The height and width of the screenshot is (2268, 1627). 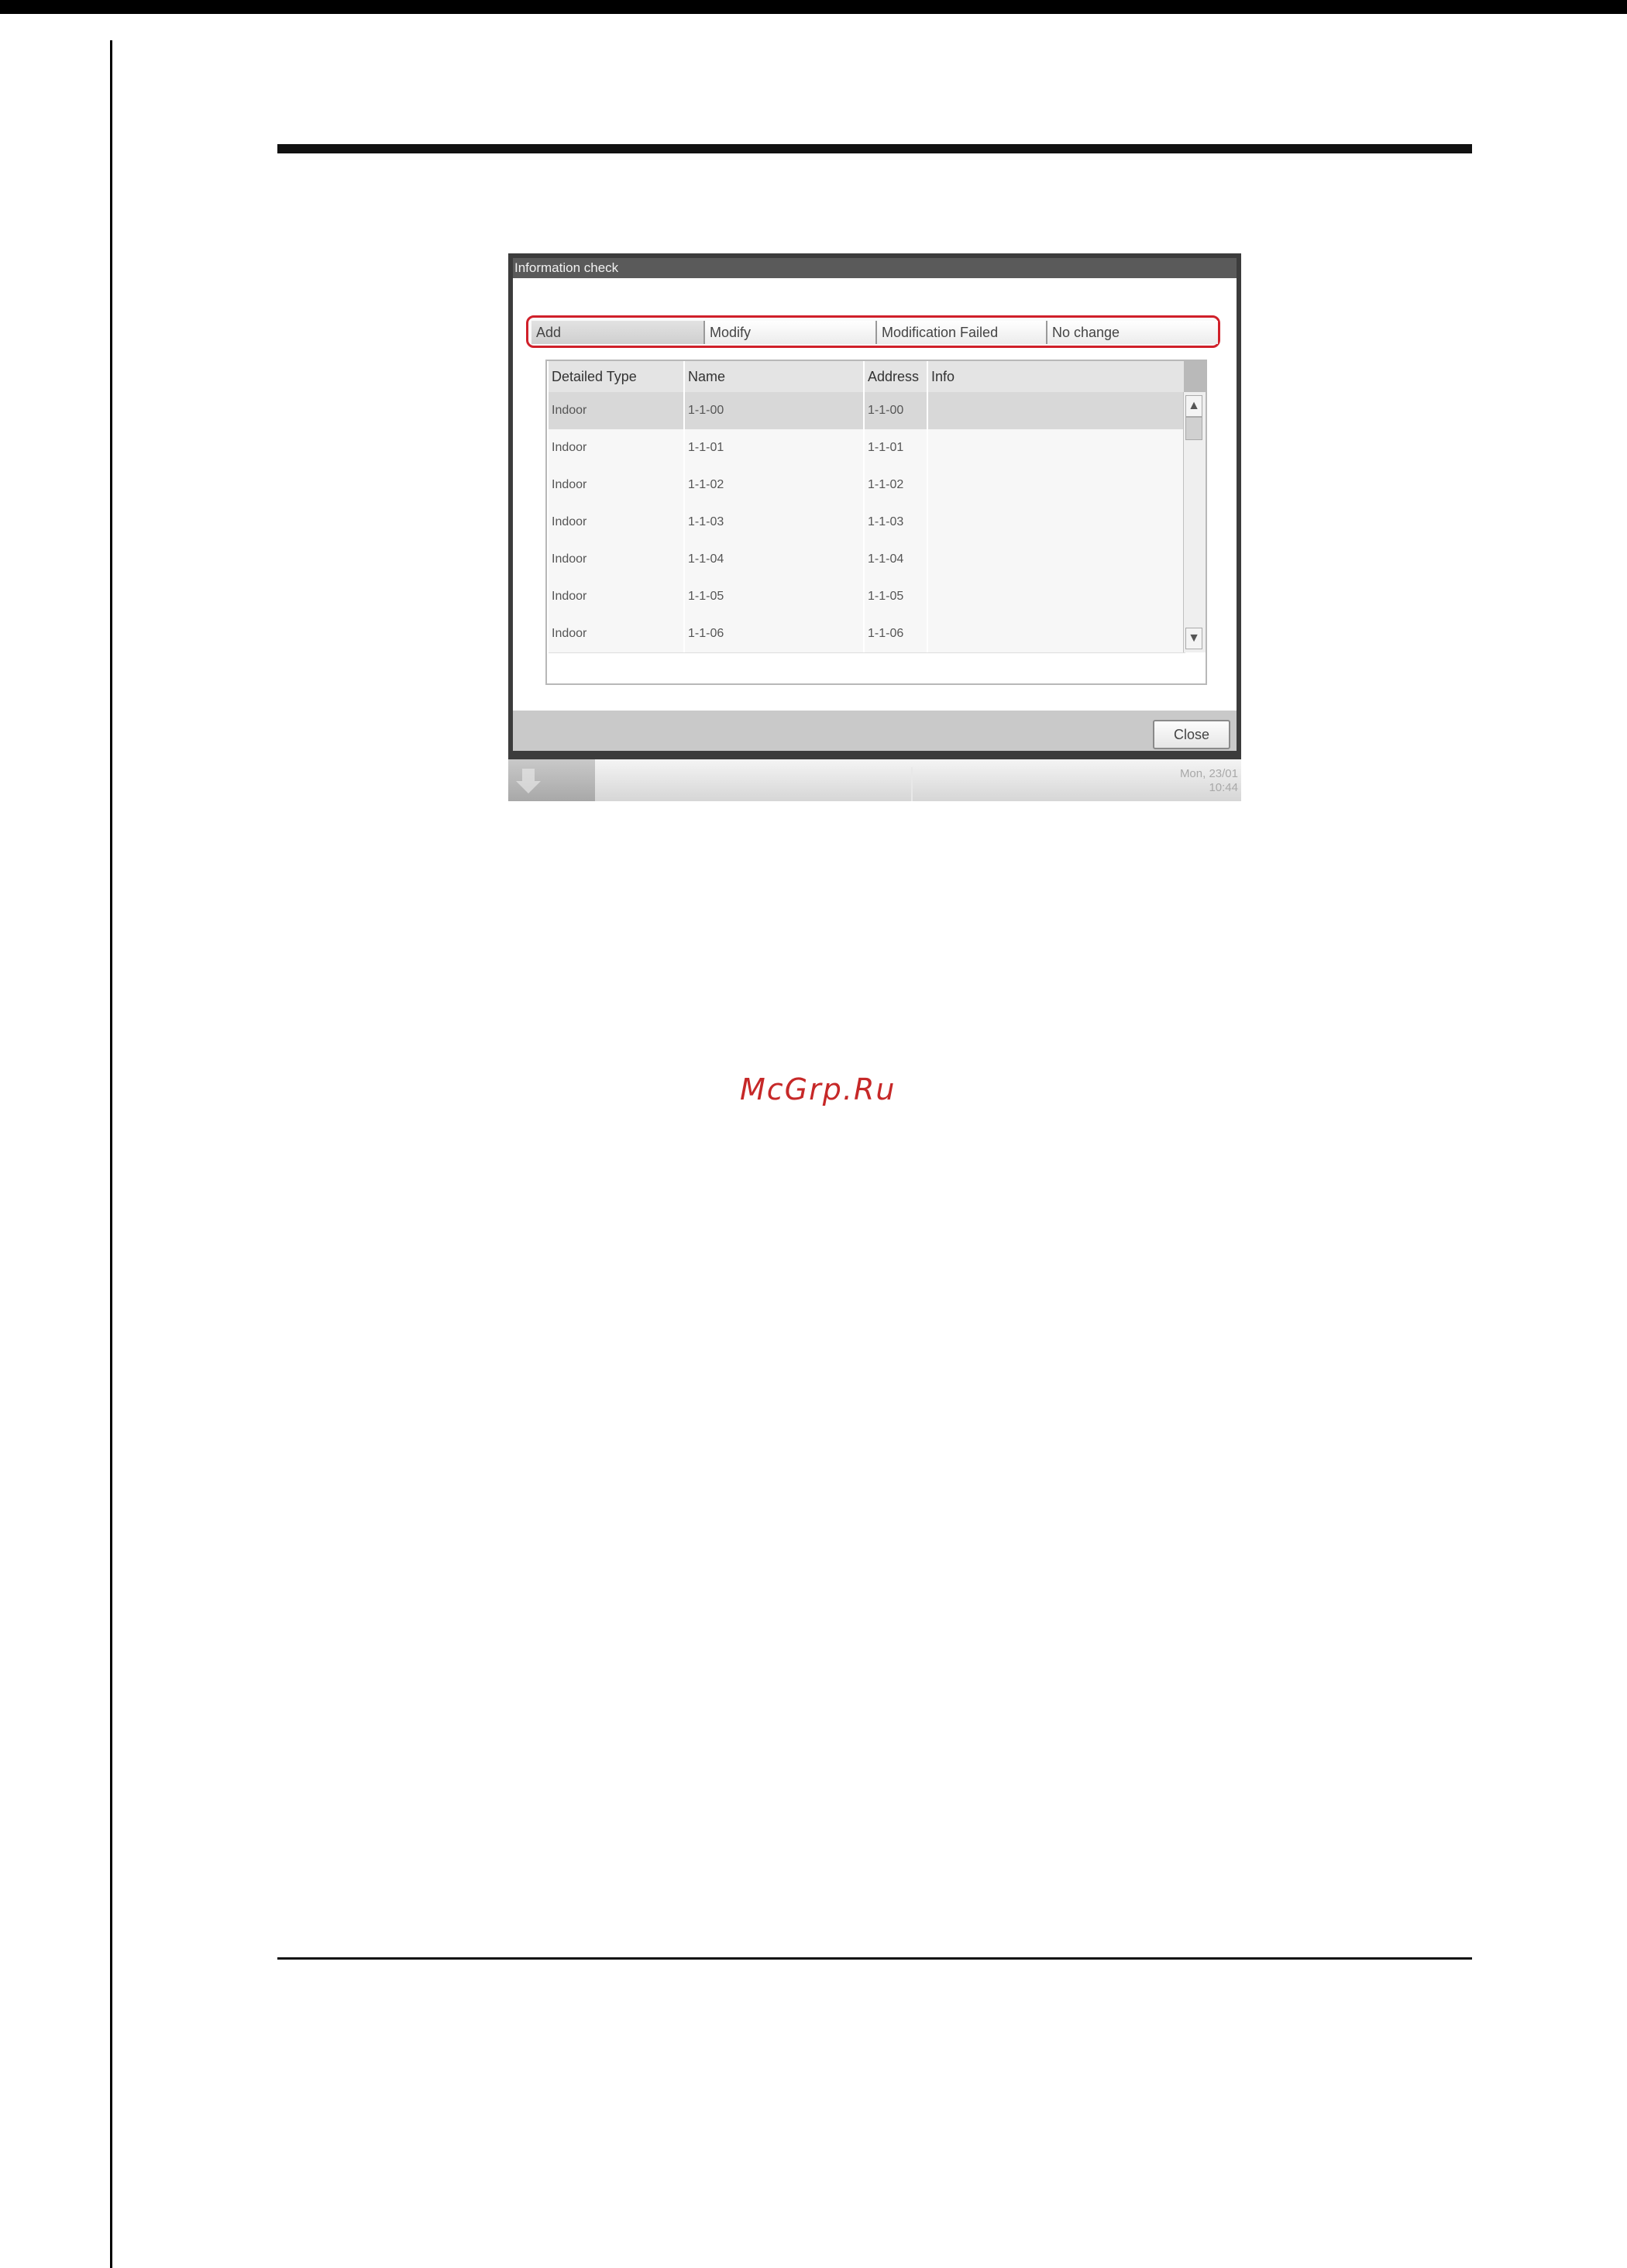 What do you see at coordinates (773, 559) in the screenshot?
I see `cell-name: 1-1-04` at bounding box center [773, 559].